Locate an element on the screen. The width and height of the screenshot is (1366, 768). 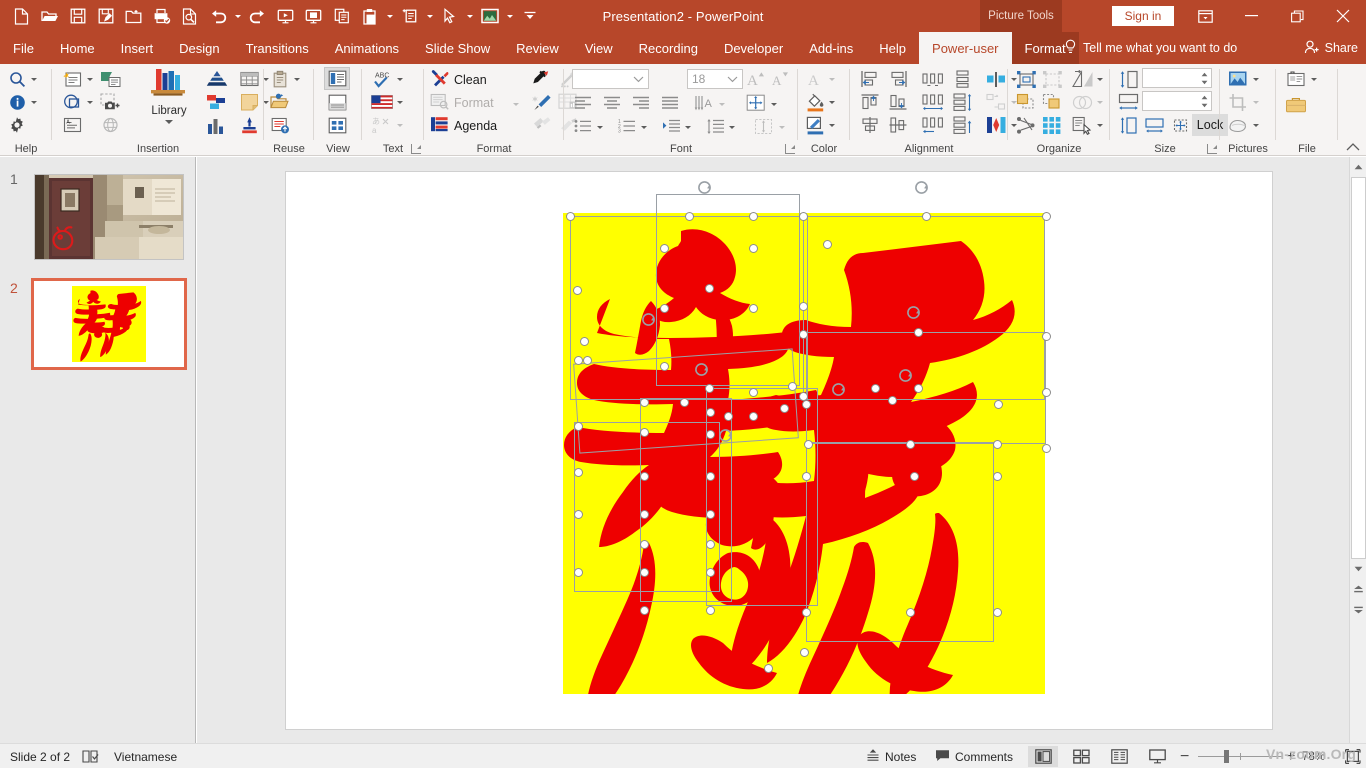
align-objects-left-icon is located at coordinates (870, 79).